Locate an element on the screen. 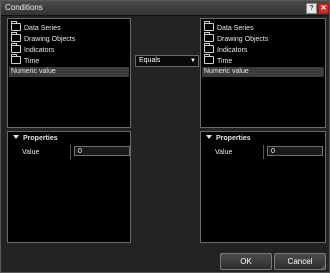 The width and height of the screenshot is (330, 273). resize-grip-icon is located at coordinates (323, 267).